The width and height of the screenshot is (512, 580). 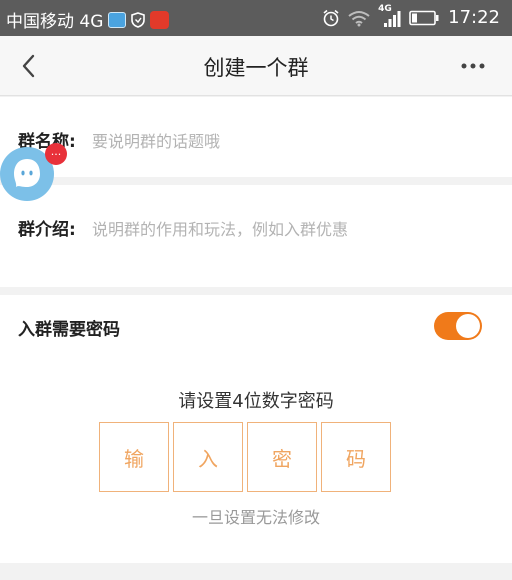 I want to click on signal-indicator: 4G, so click(x=390, y=16).